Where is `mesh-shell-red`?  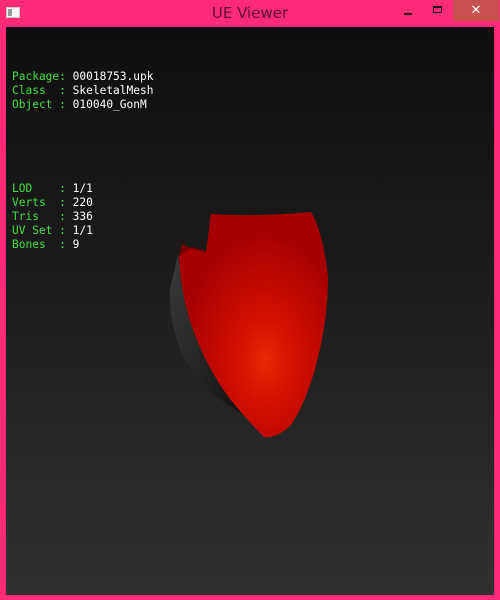 mesh-shell-red is located at coordinates (253, 325).